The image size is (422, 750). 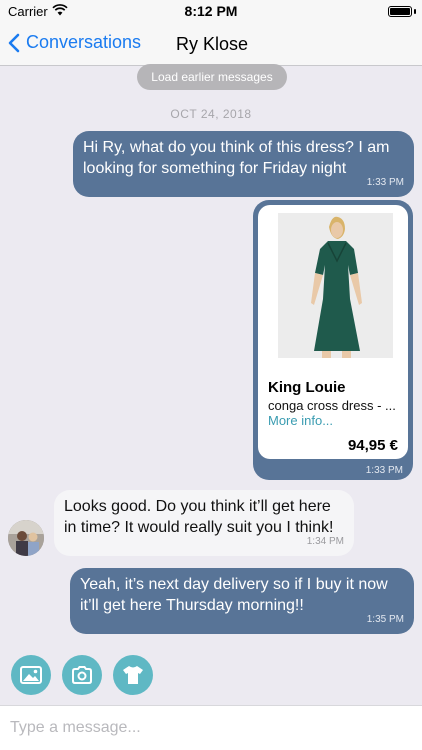 I want to click on conversation-title: Ry Klose, so click(x=212, y=44).